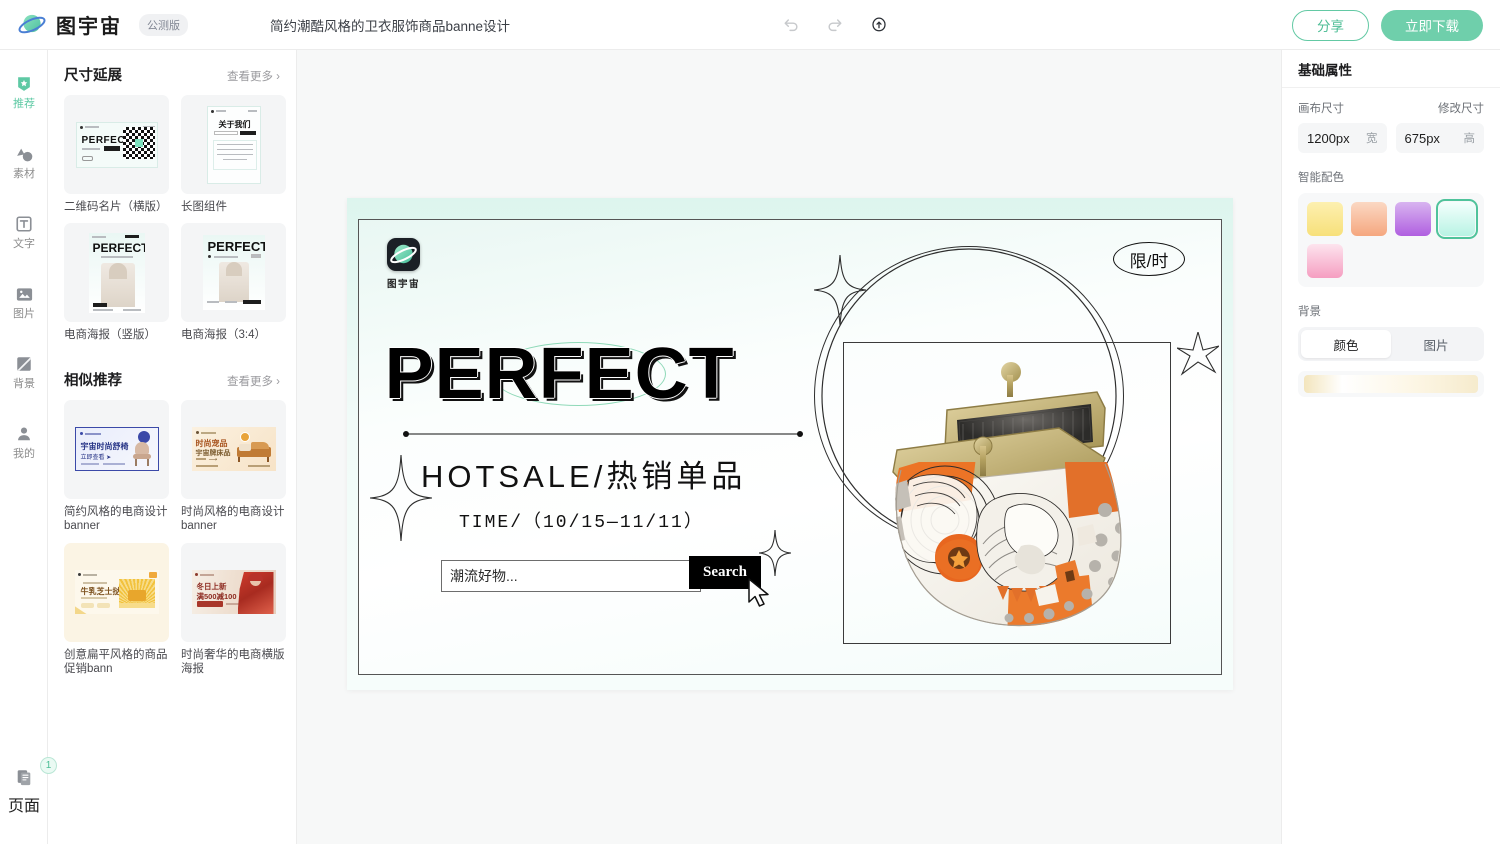  Describe the element at coordinates (24, 384) in the screenshot. I see `sidebar-item-label: 背景` at that location.